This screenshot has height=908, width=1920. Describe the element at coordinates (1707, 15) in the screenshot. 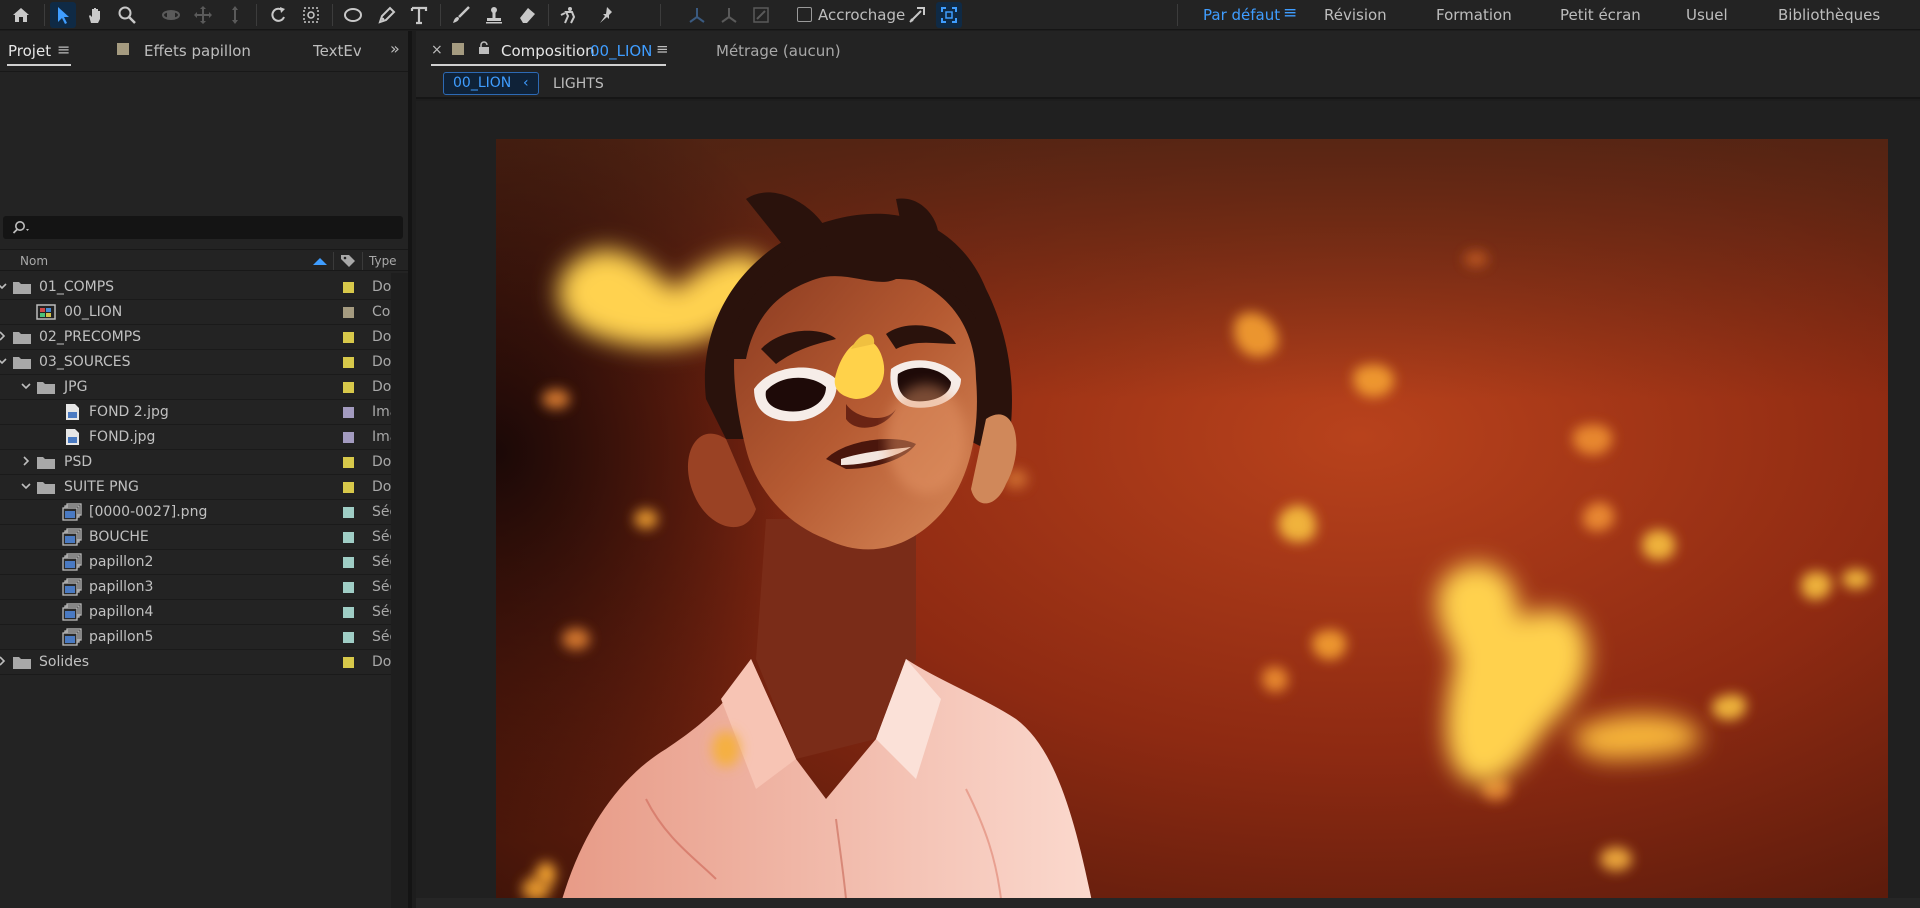

I see `workspace-usuel: Usuel` at that location.